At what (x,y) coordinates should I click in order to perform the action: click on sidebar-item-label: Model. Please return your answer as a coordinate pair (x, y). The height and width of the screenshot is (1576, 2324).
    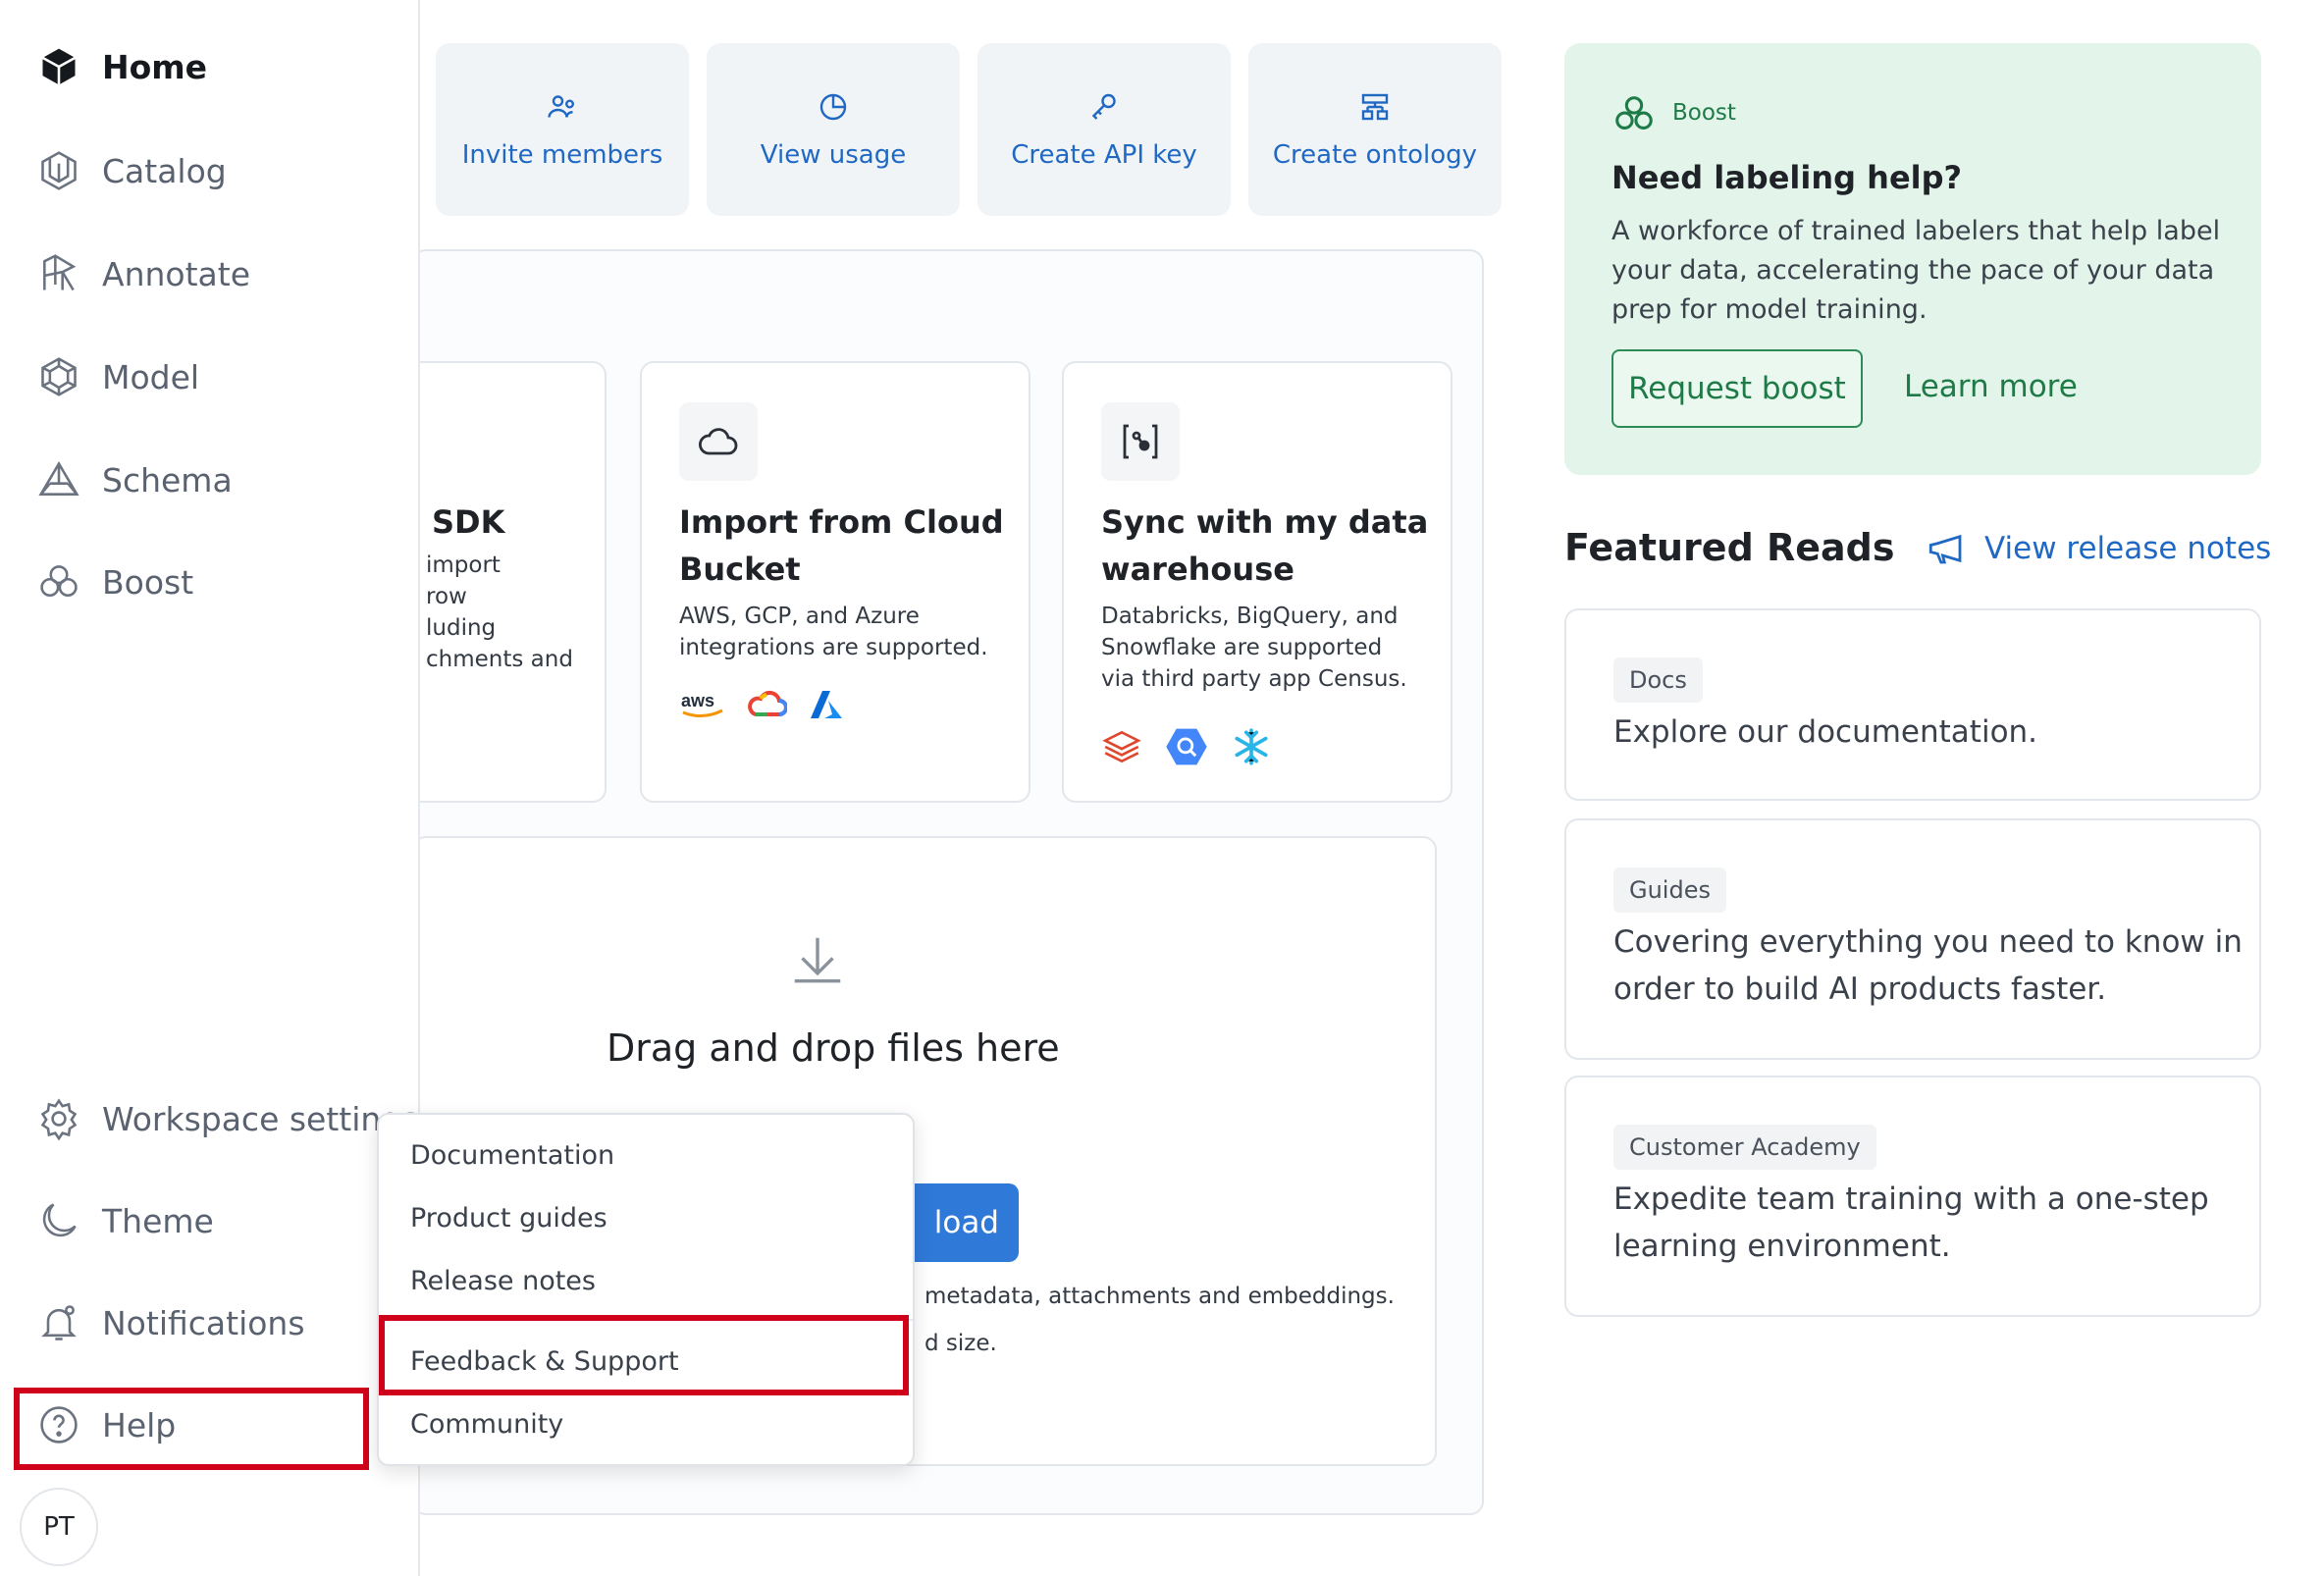
    Looking at the image, I should click on (151, 376).